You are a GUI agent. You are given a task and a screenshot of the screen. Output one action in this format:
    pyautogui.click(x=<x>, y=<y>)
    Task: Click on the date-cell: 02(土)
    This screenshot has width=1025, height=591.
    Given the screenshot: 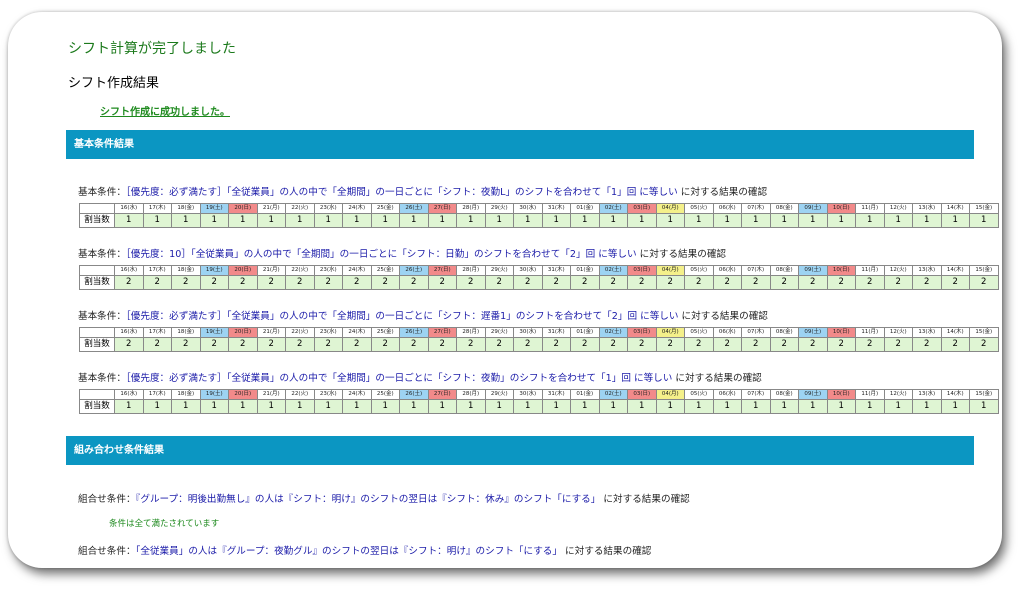 What is the action you would take?
    pyautogui.click(x=613, y=270)
    